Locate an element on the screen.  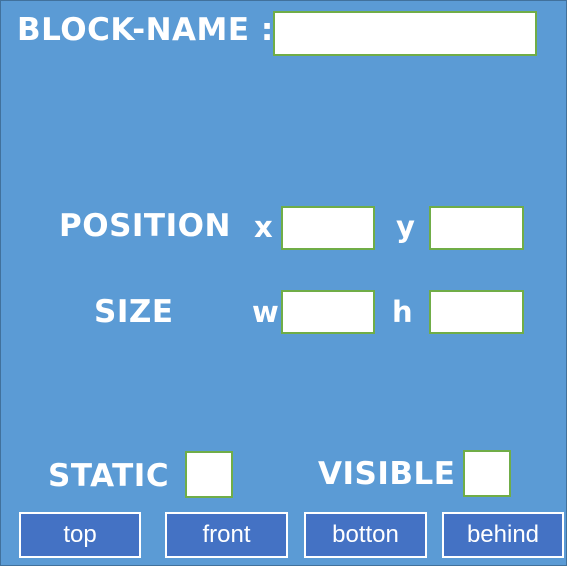
behind-button-label: behind is located at coordinates (503, 534).